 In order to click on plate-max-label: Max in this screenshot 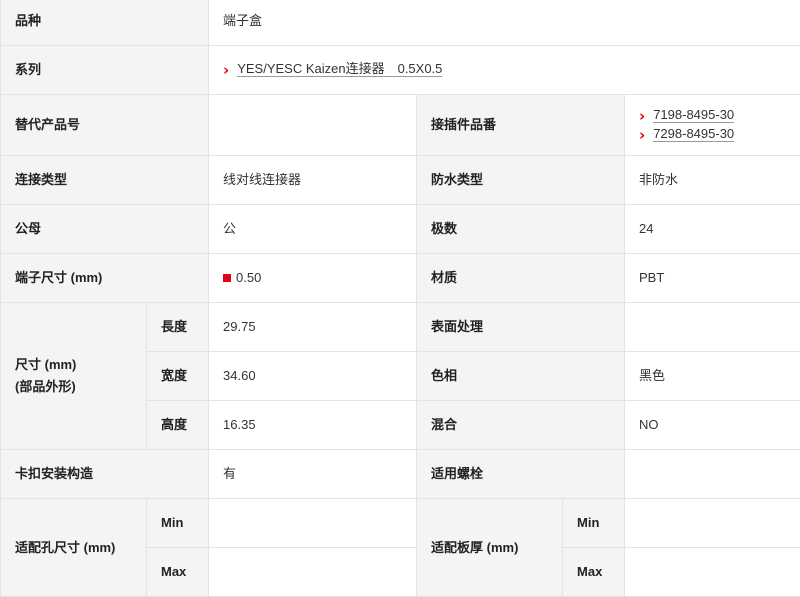, I will do `click(594, 572)`.